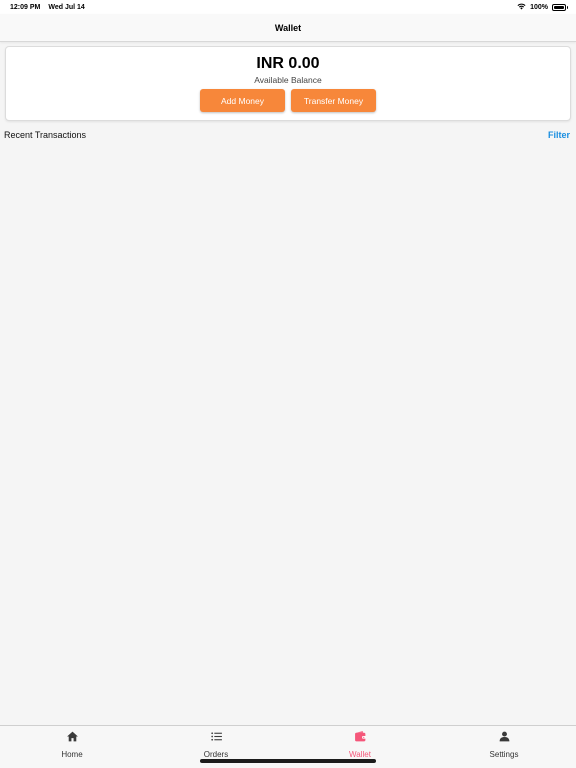 Image resolution: width=576 pixels, height=768 pixels. Describe the element at coordinates (288, 63) in the screenshot. I see `balance-amount: INR 0.00` at that location.